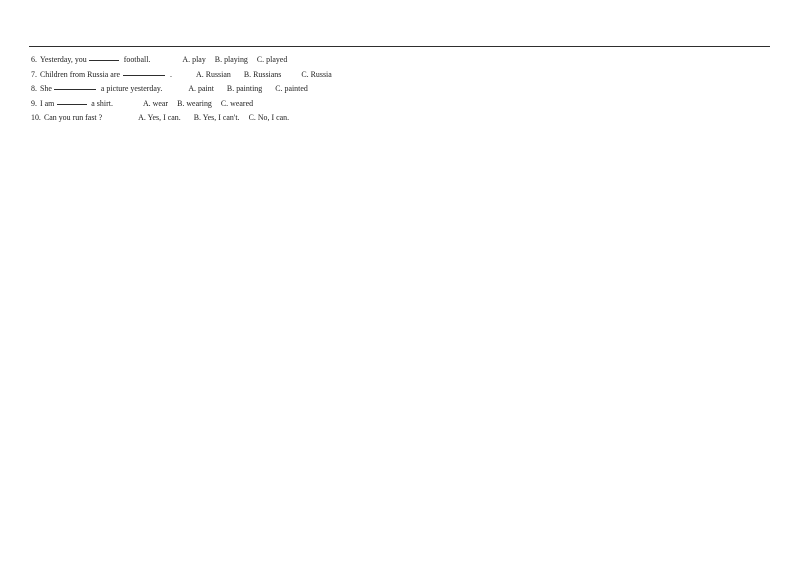  Describe the element at coordinates (193, 60) in the screenshot. I see `option-a: A. play` at that location.